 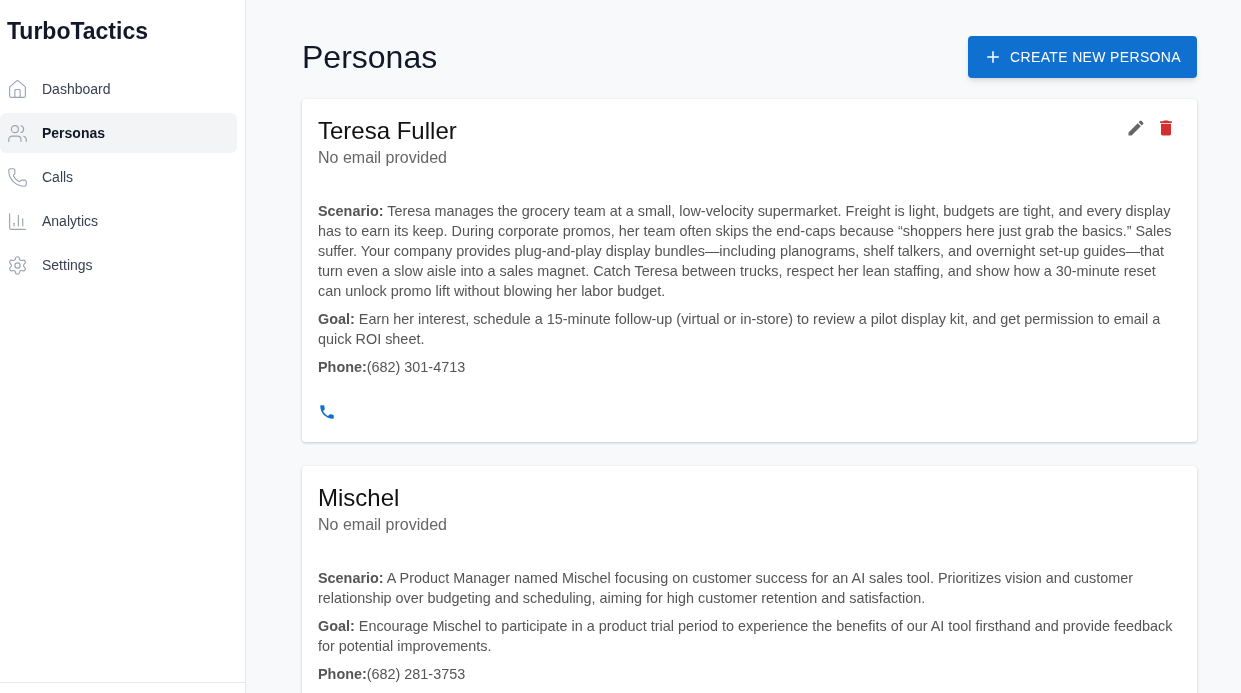 I want to click on app-title: TurboTactics, so click(x=77, y=31).